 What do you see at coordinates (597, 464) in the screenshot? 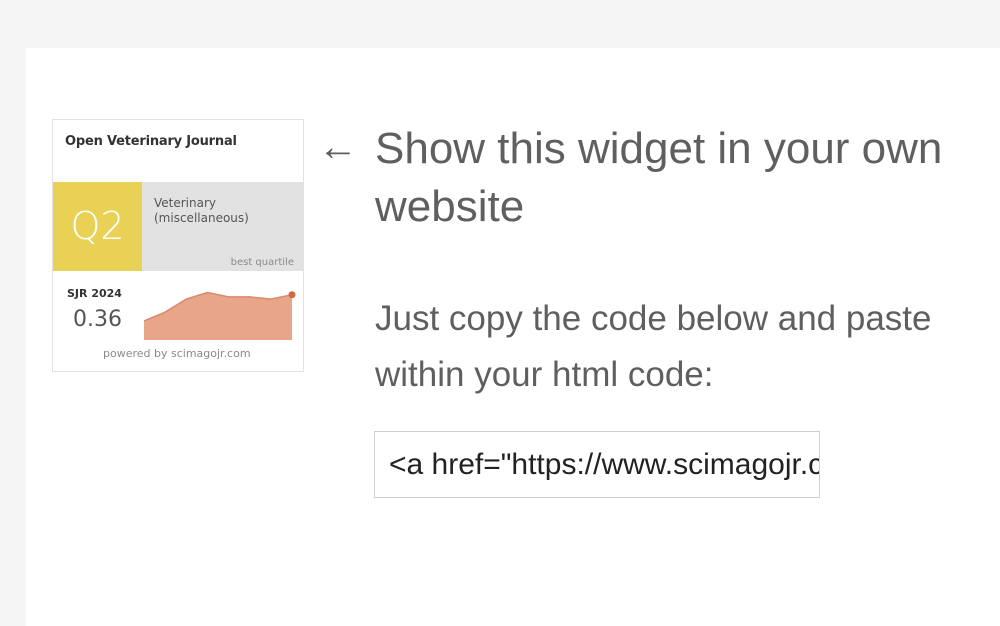
I see `embed-code-input` at bounding box center [597, 464].